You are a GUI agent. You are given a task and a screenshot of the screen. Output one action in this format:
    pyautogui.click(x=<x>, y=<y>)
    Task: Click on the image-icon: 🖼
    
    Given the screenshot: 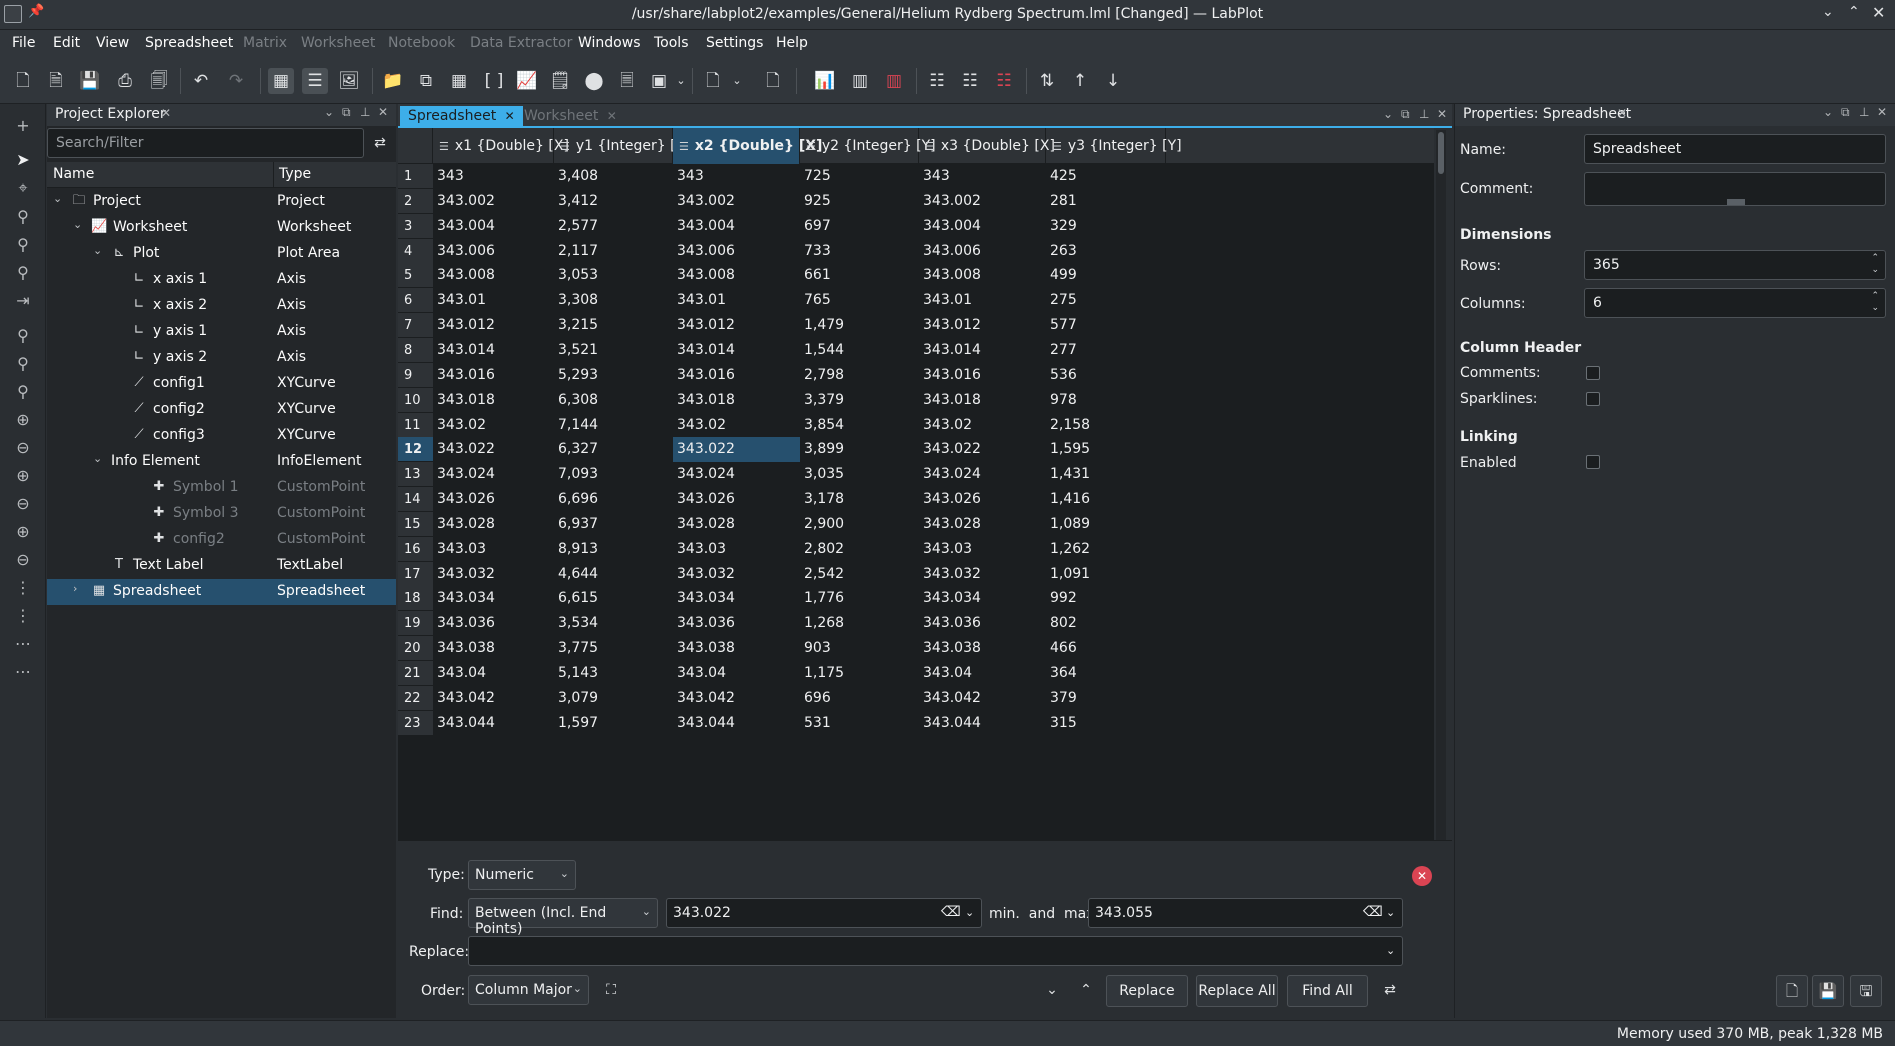 What is the action you would take?
    pyautogui.click(x=349, y=81)
    